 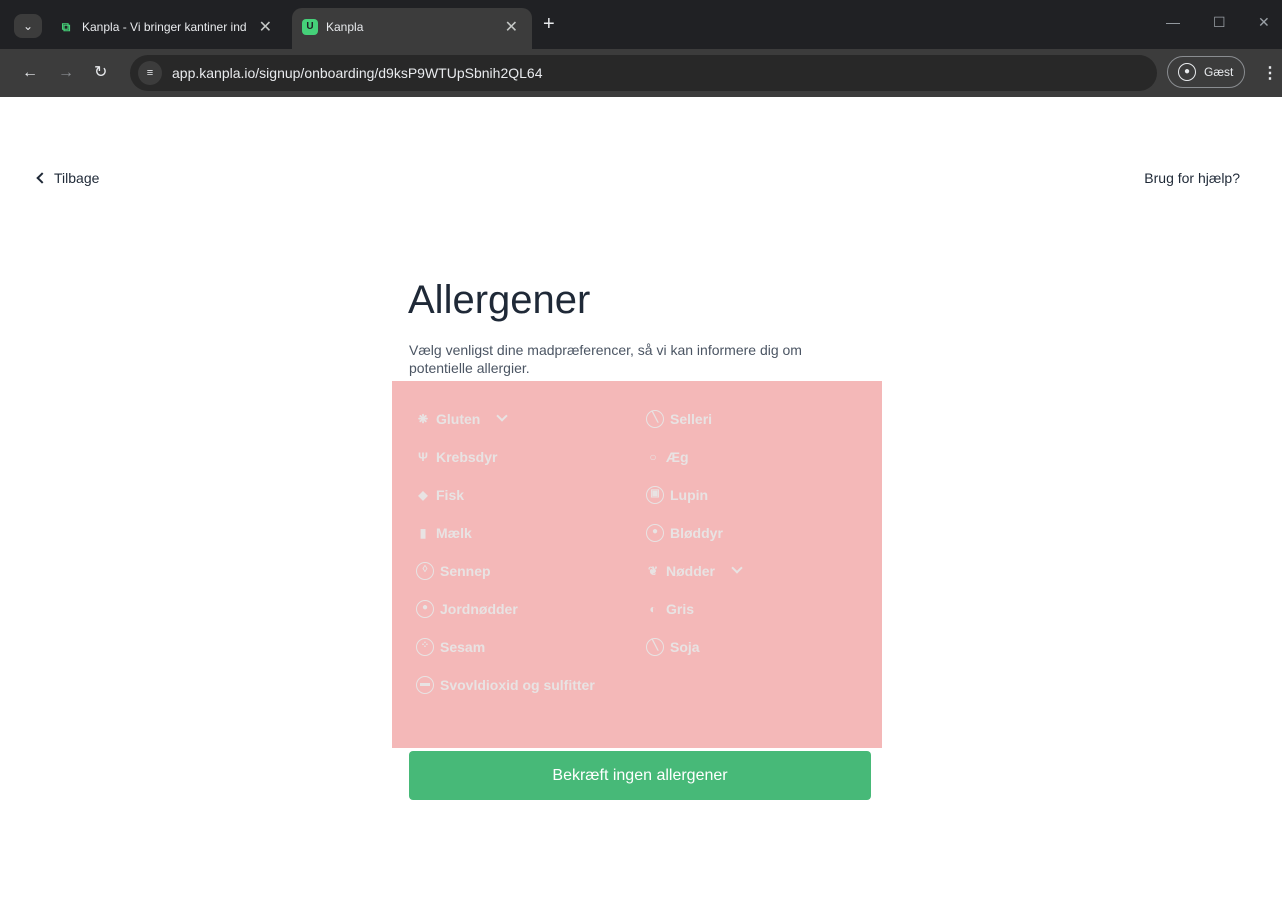 I want to click on new-tab-icon: +, so click(x=549, y=24).